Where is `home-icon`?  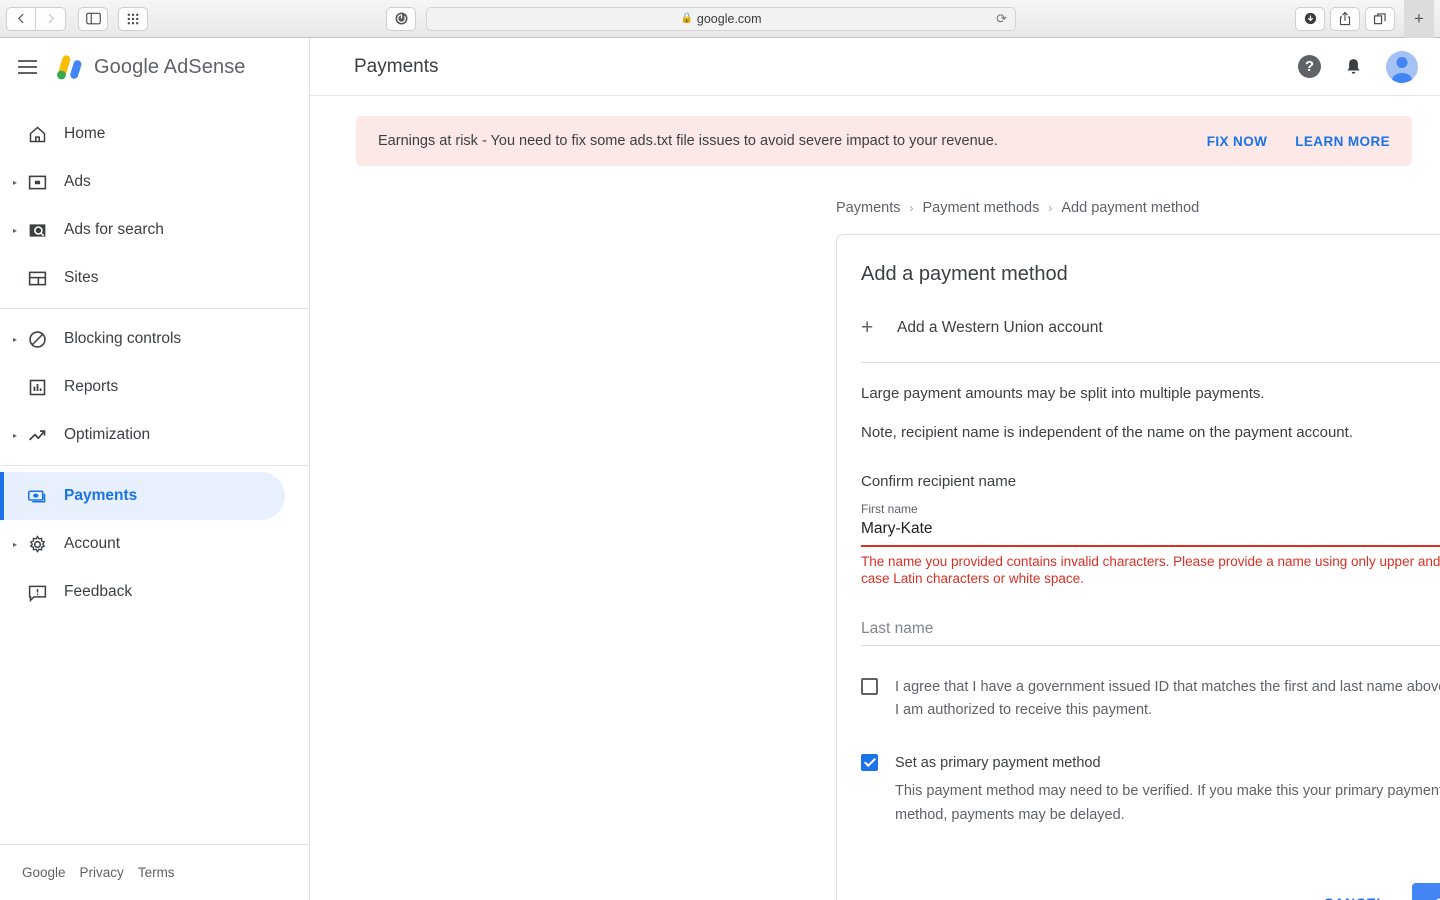 home-icon is located at coordinates (37, 134).